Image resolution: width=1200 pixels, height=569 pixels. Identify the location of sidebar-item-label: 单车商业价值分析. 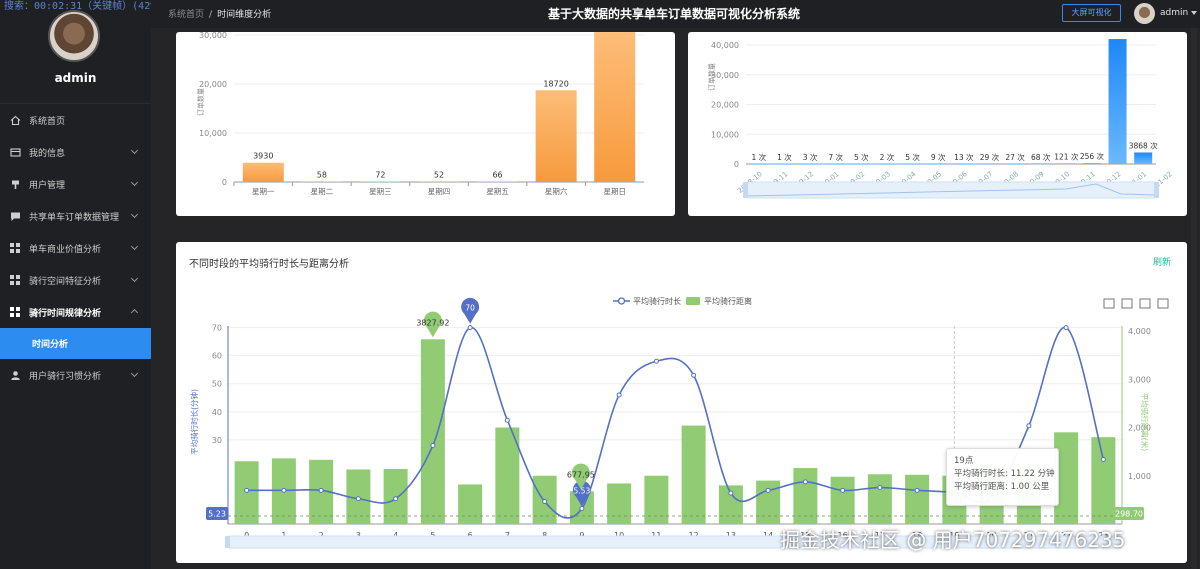
(65, 249).